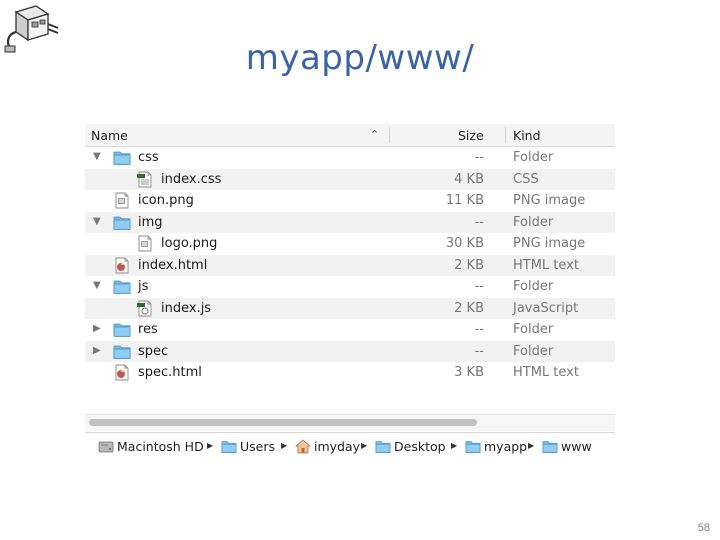 This screenshot has width=720, height=540. I want to click on file-row: ▶ res -- Folder, so click(350, 330).